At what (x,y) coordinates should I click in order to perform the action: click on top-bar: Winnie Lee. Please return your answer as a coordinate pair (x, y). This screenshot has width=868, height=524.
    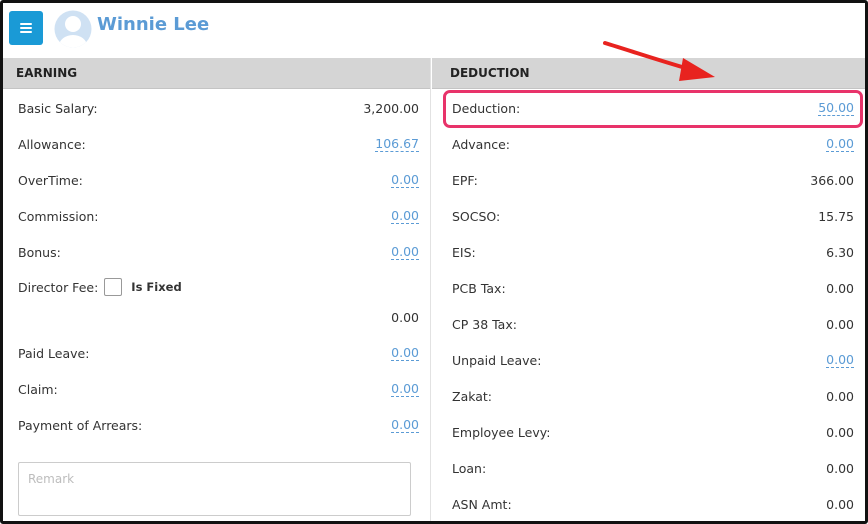
    Looking at the image, I should click on (434, 30).